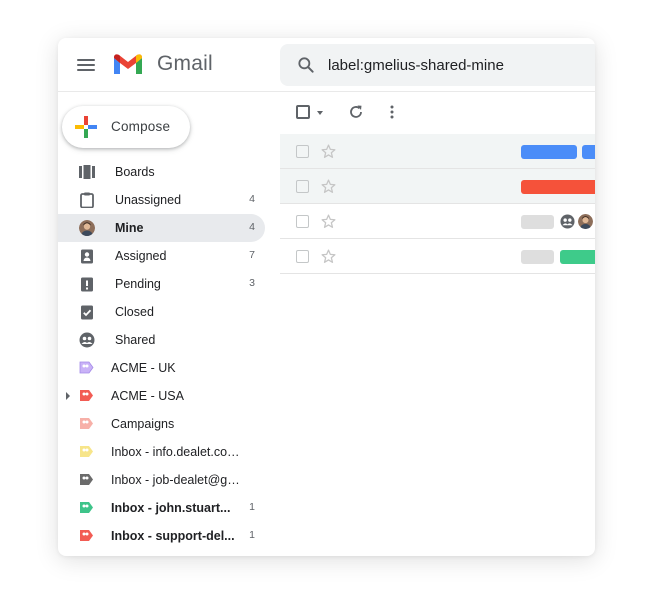 This screenshot has width=651, height=594. What do you see at coordinates (87, 172) in the screenshot?
I see `boards-icon` at bounding box center [87, 172].